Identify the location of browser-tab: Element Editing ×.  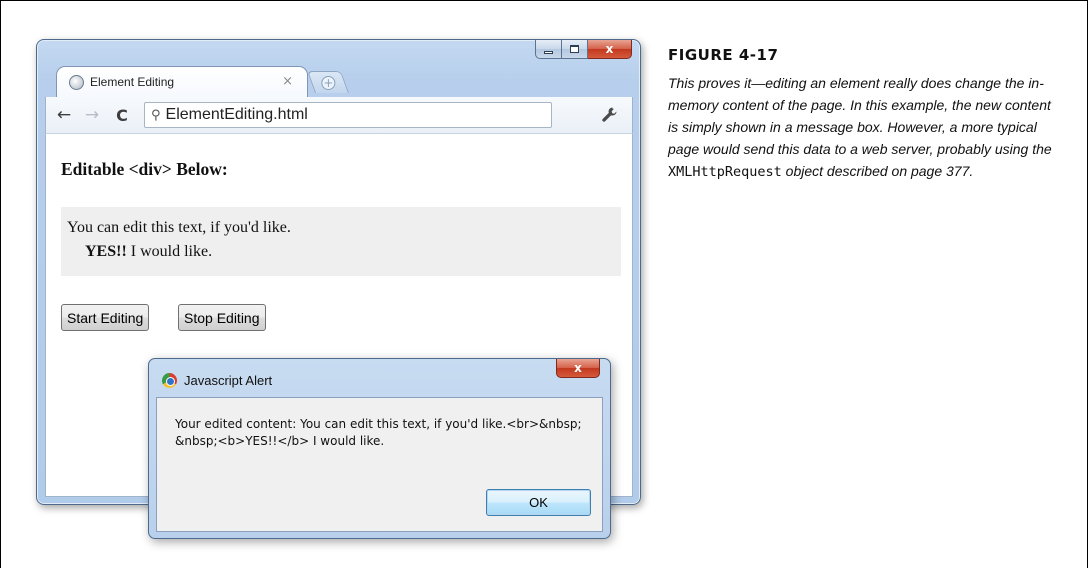
(182, 81).